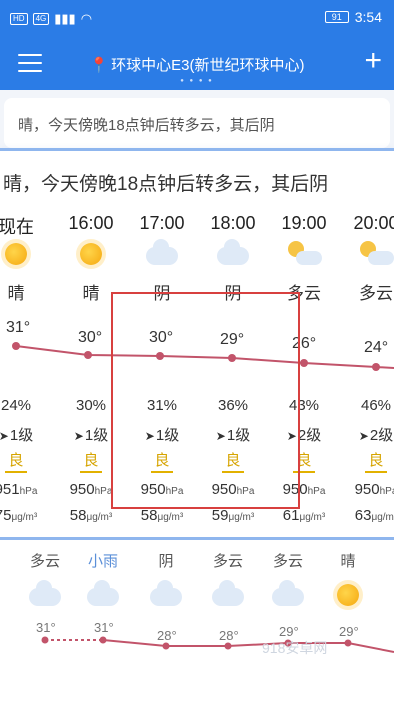 This screenshot has width=394, height=720. I want to click on pm-value: 59μg/m³, so click(233, 515).